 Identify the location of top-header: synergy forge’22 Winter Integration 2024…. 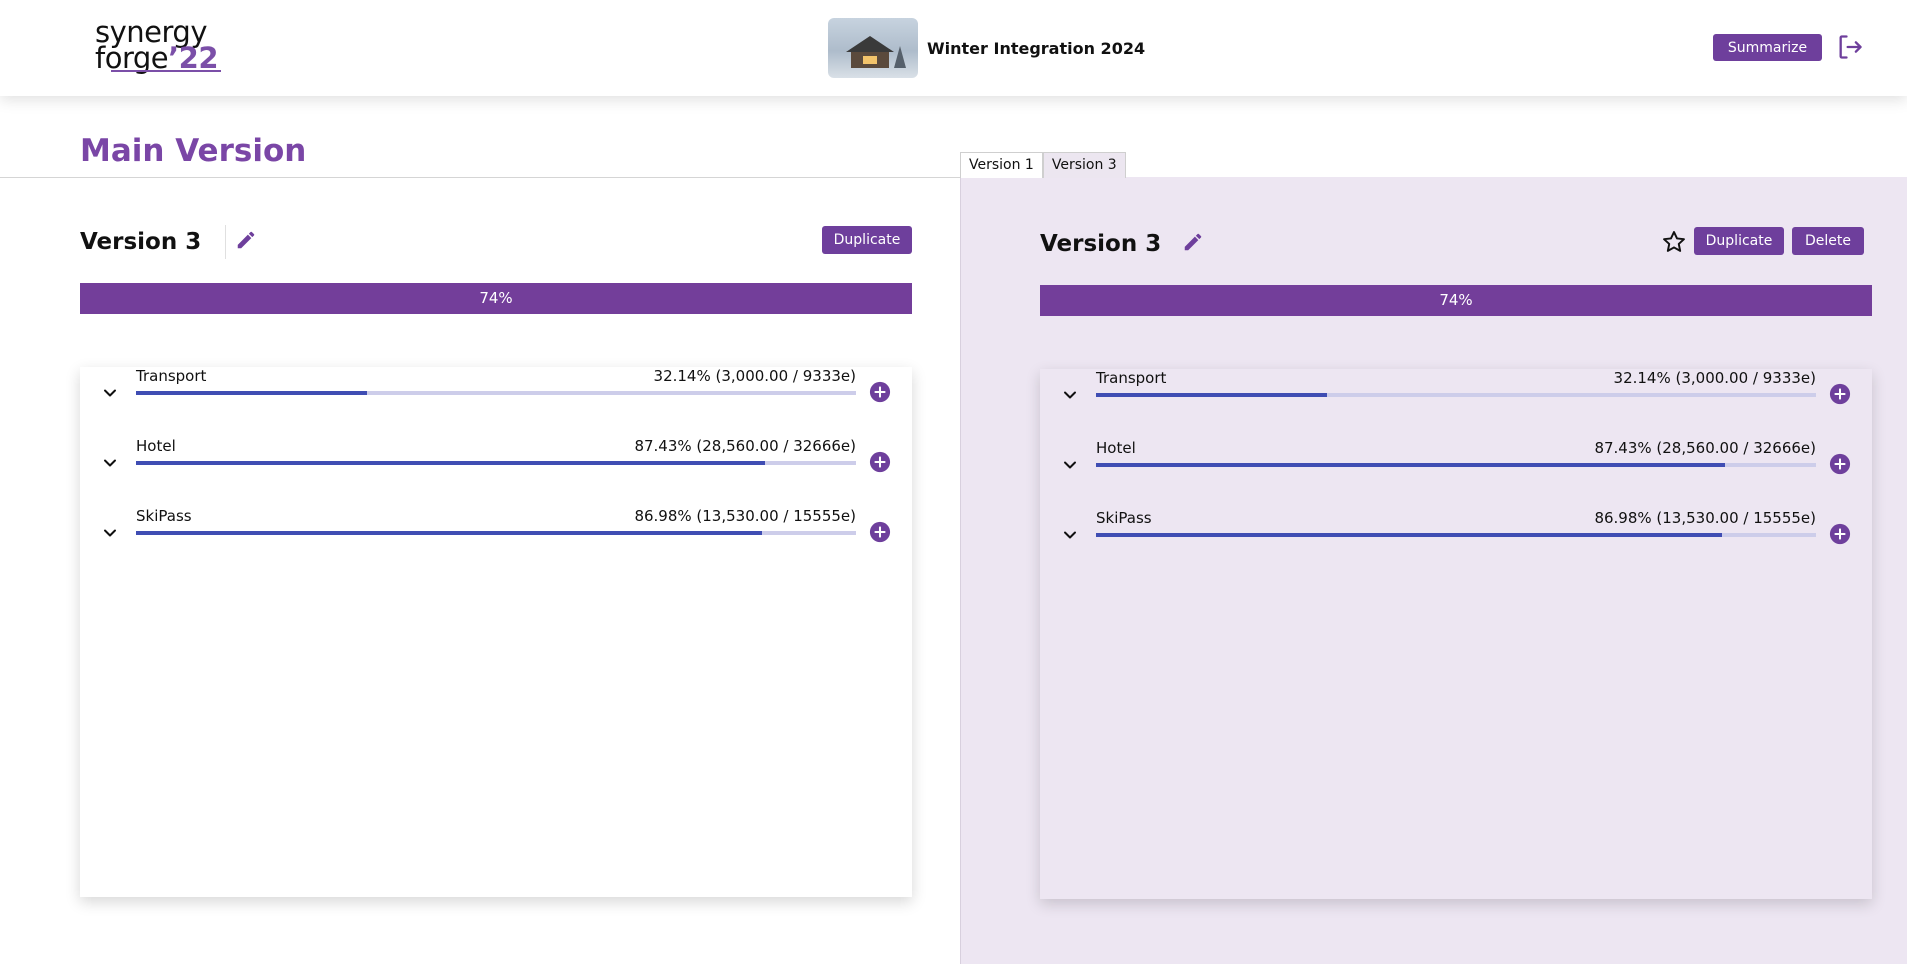
(953, 48).